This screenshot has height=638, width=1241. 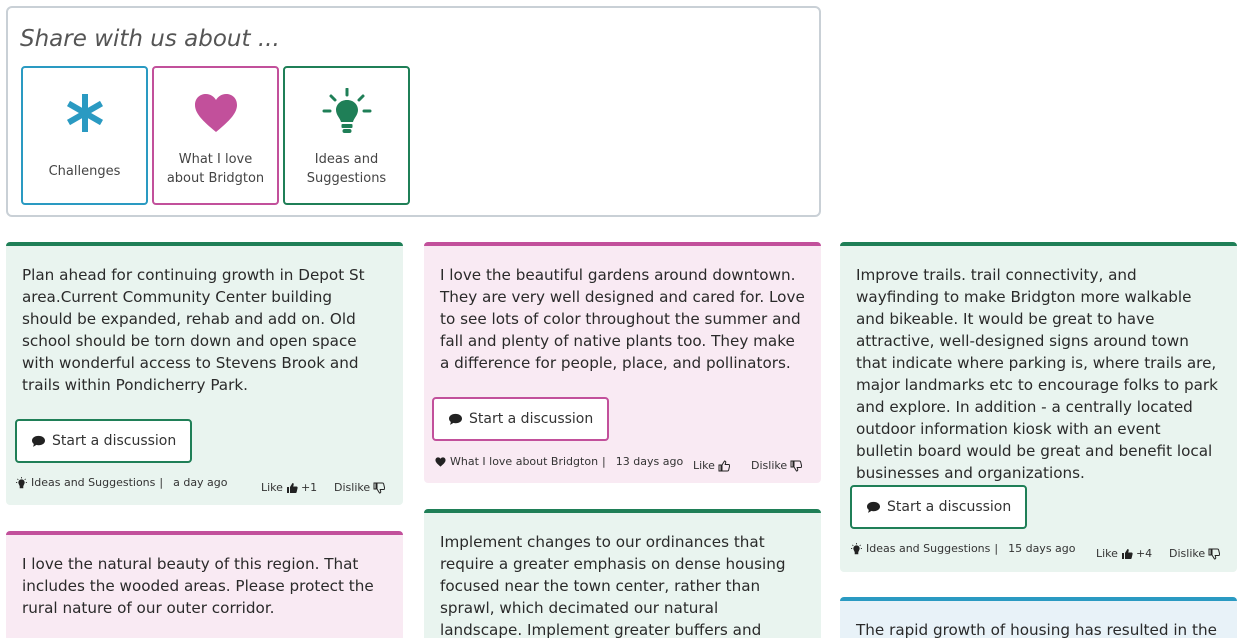 What do you see at coordinates (215, 169) in the screenshot?
I see `category-label: What I love about Bridgton` at bounding box center [215, 169].